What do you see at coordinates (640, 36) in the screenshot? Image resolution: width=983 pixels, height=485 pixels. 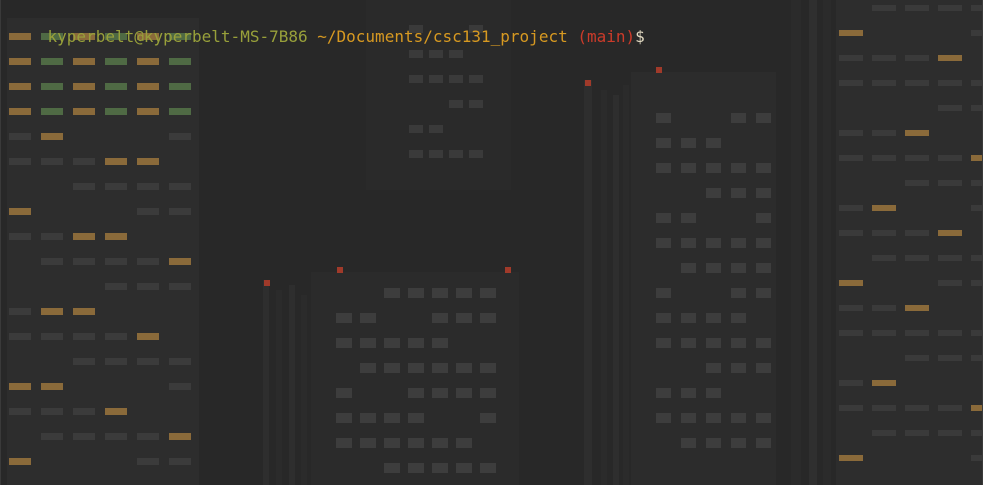 I see `prompt-symbol: $` at bounding box center [640, 36].